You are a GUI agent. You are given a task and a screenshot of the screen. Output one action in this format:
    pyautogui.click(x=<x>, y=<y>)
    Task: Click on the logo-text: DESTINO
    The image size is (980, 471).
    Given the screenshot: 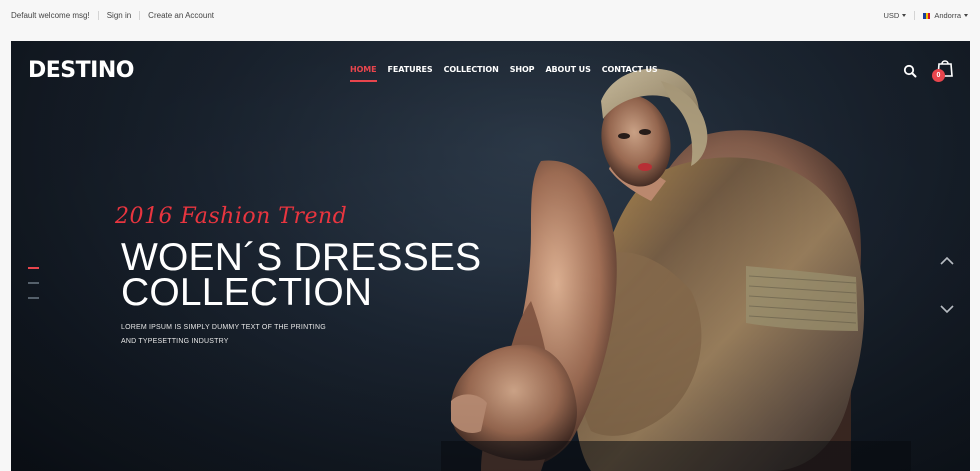 What is the action you would take?
    pyautogui.click(x=81, y=70)
    